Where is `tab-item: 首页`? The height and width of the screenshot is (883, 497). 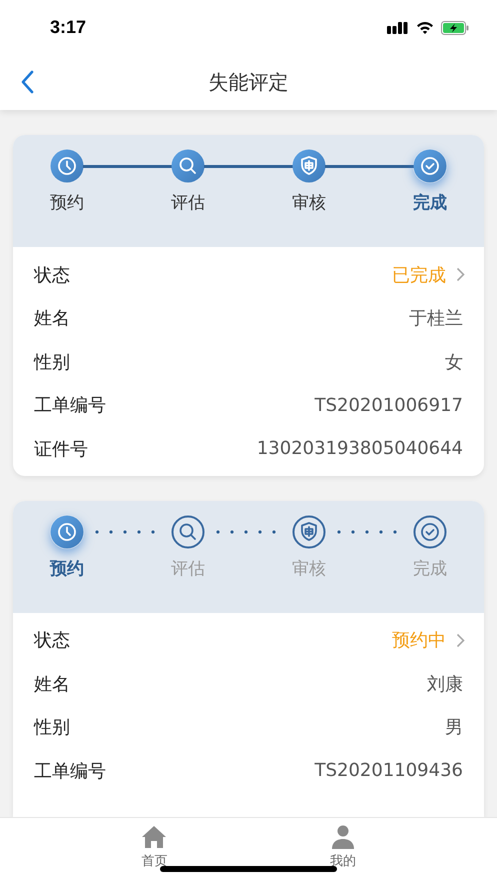
tab-item: 首页 is located at coordinates (154, 850).